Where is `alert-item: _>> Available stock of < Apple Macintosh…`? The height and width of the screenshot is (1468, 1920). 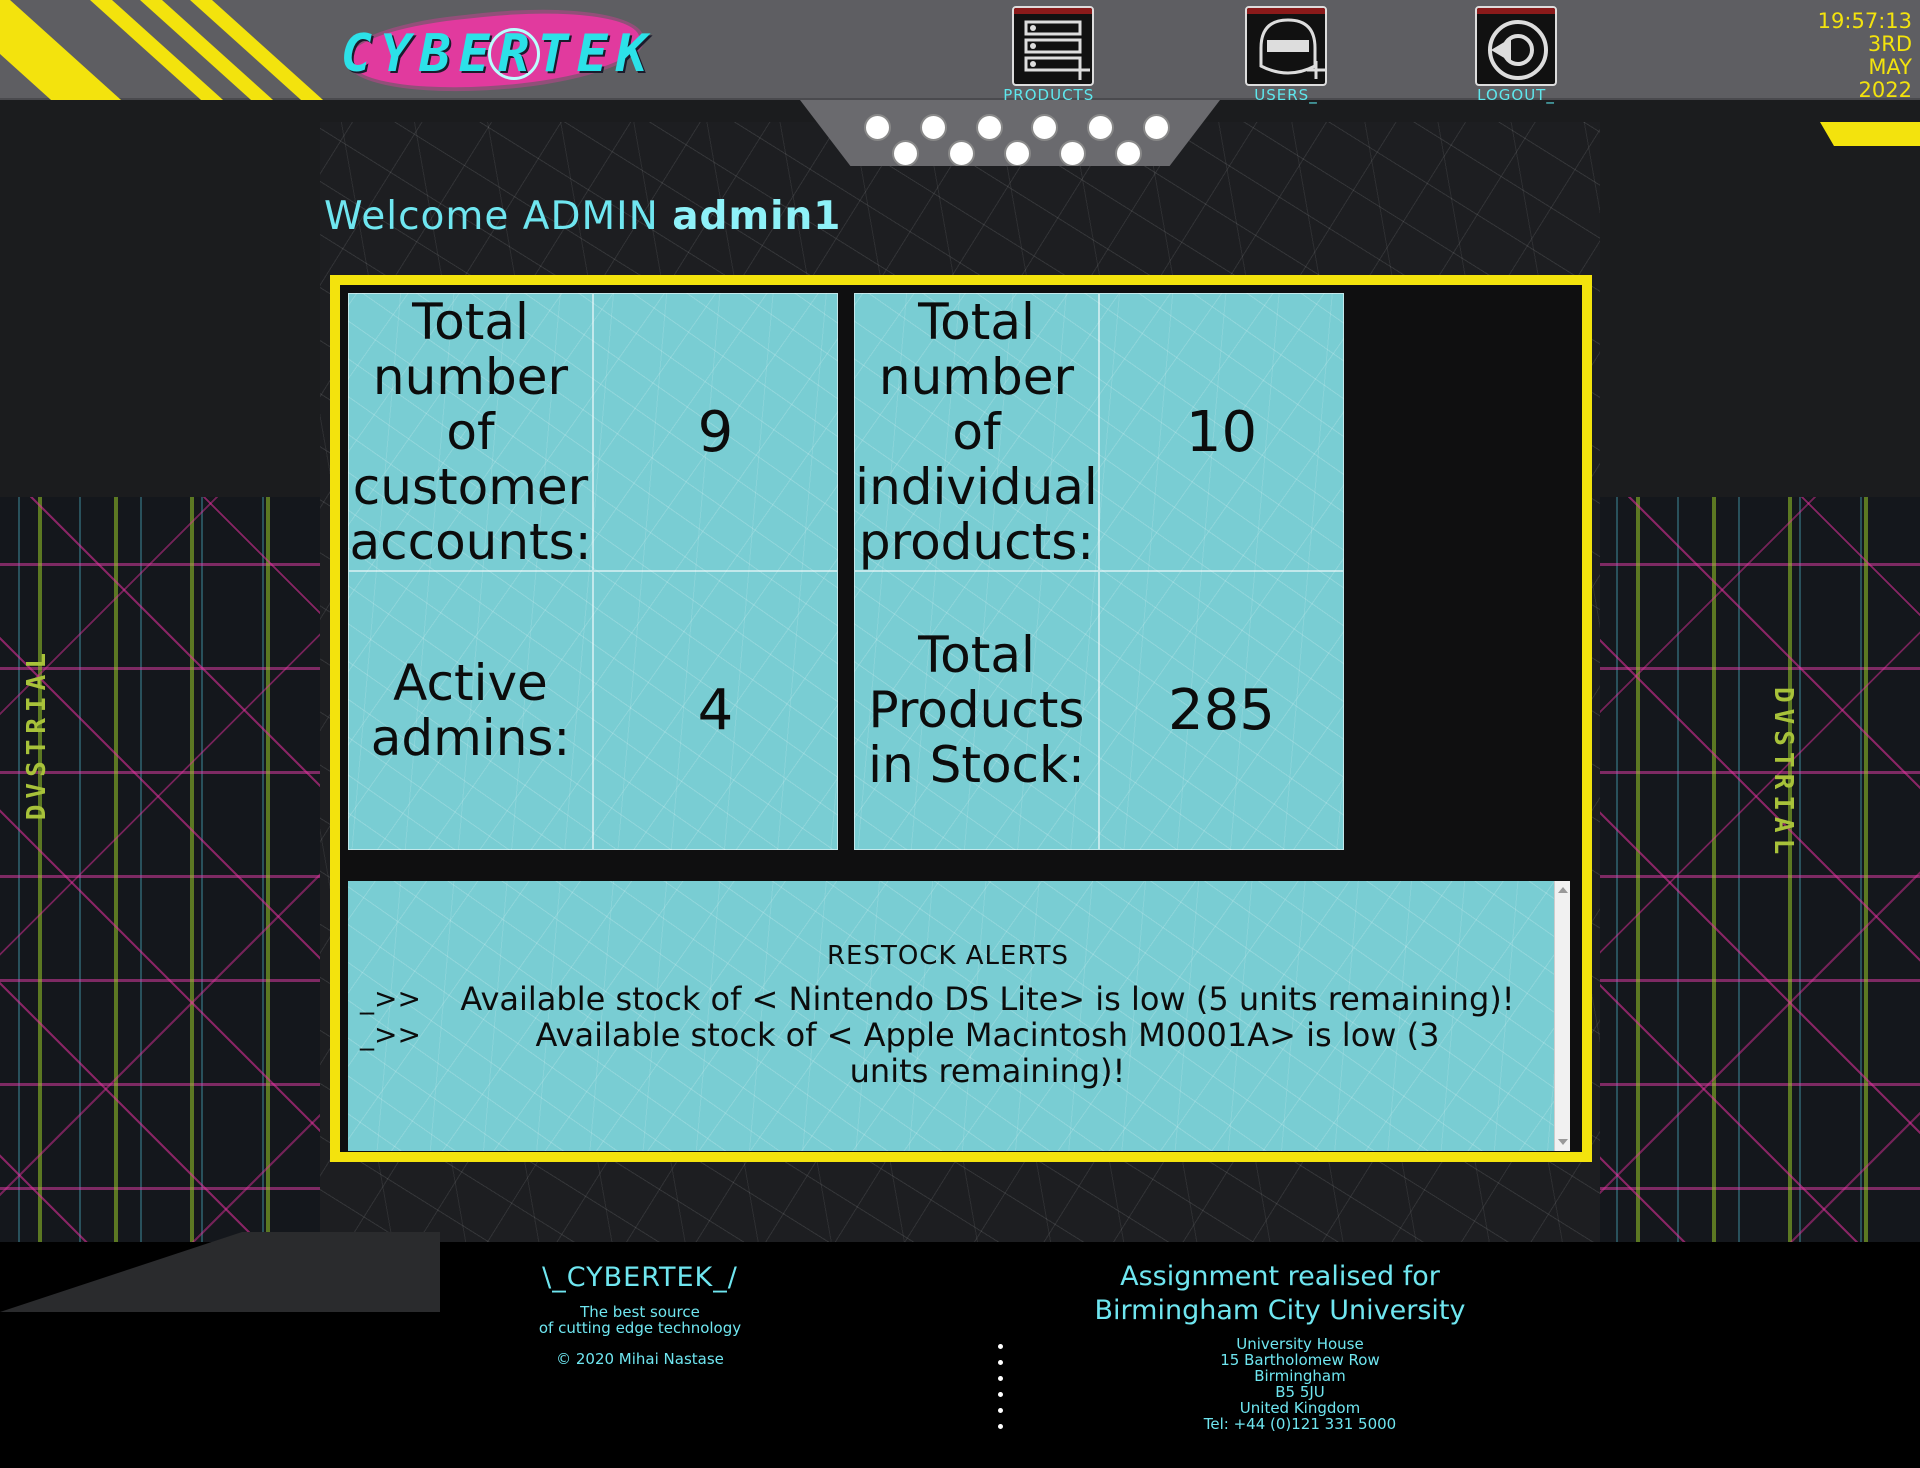 alert-item: _>> Available stock of < Apple Macintosh… is located at coordinates (952, 1053).